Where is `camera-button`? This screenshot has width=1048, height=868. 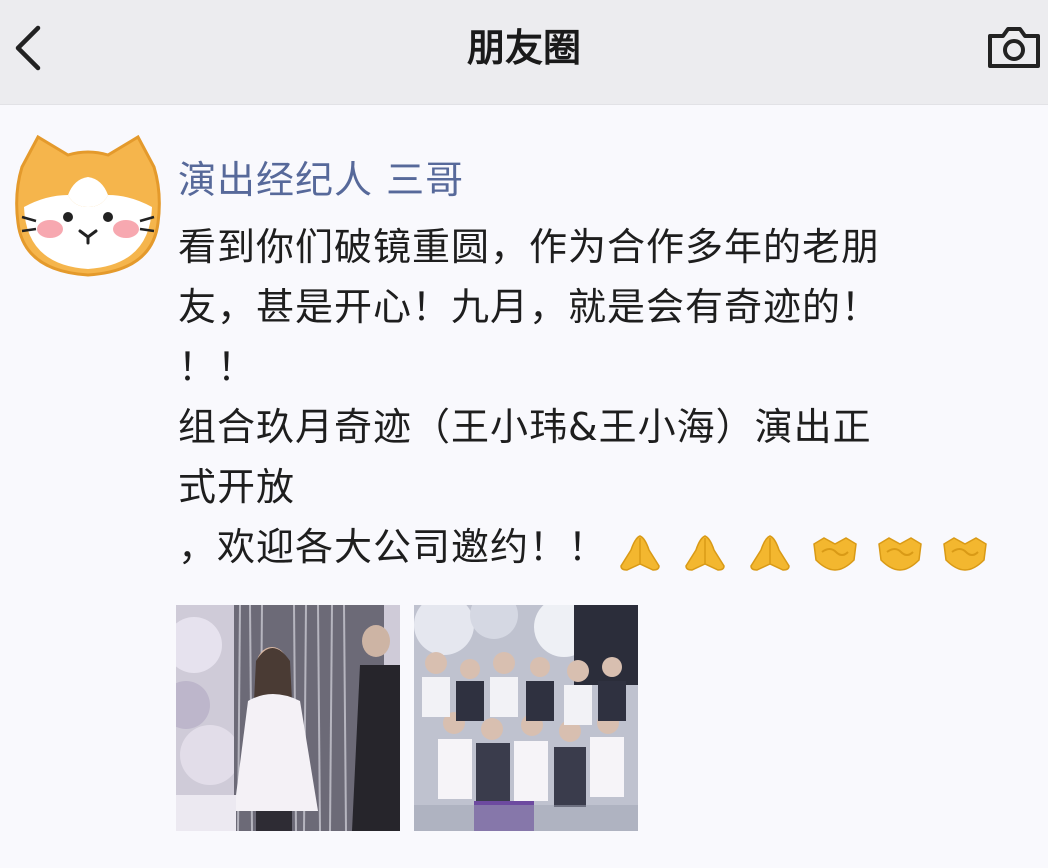
camera-button is located at coordinates (1014, 47).